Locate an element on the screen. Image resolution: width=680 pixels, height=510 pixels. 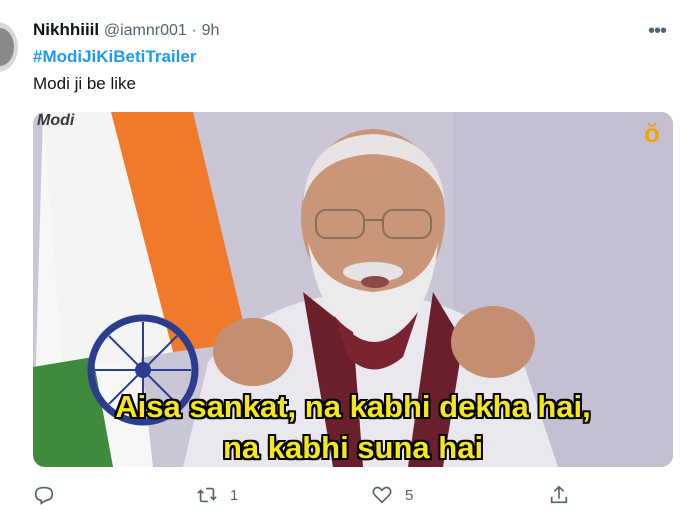
like-count: 5 is located at coordinates (409, 495).